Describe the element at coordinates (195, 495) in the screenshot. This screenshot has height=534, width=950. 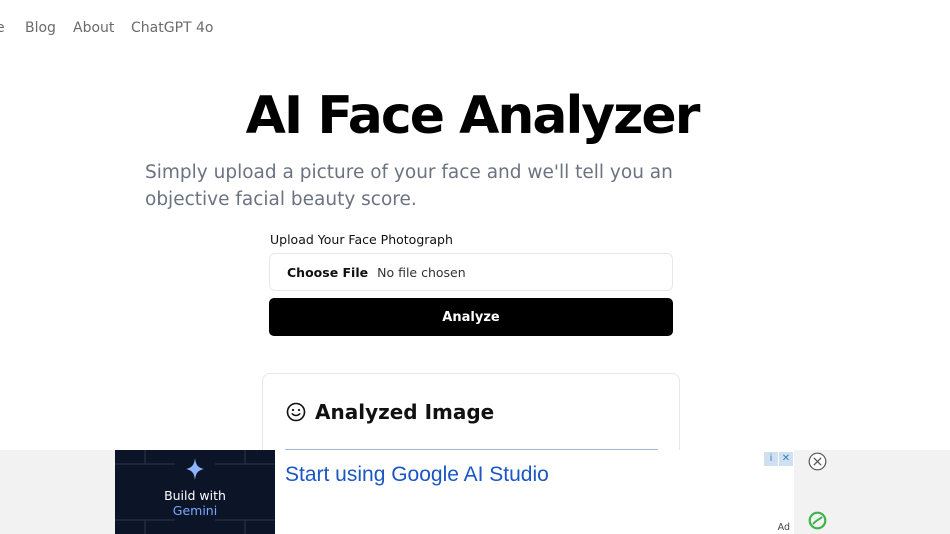
I see `ad-build-text: Build with` at that location.